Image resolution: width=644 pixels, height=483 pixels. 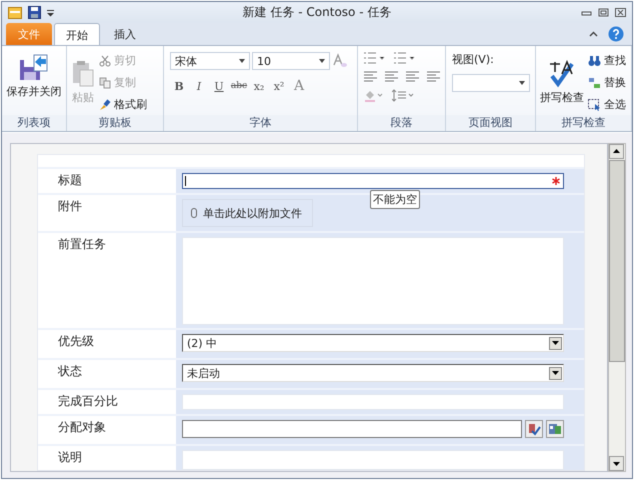 I want to click on format-button: B, so click(x=179, y=86).